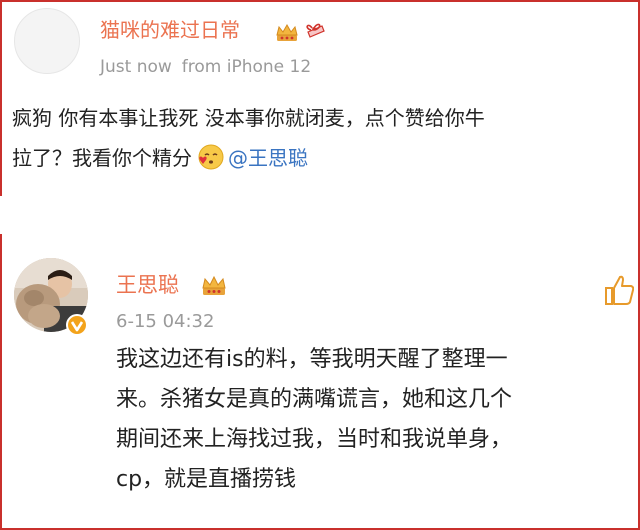  Describe the element at coordinates (147, 285) in the screenshot. I see `username: 王思聪` at that location.